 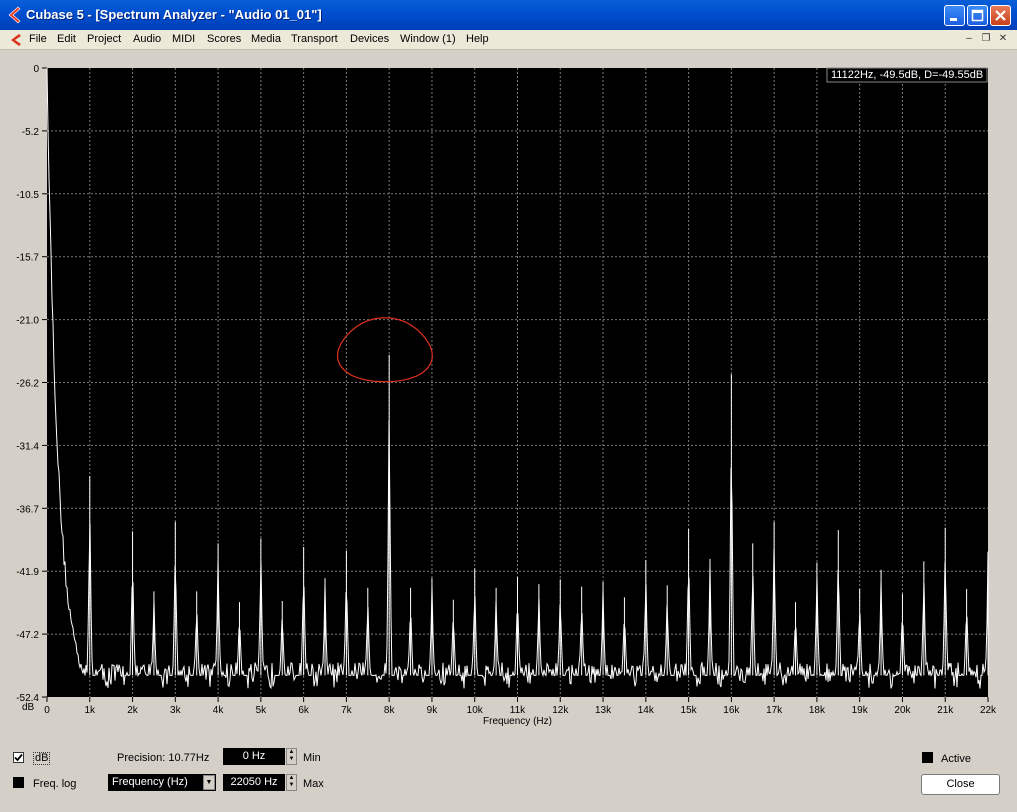 What do you see at coordinates (38, 39) in the screenshot?
I see `menu-file: File` at bounding box center [38, 39].